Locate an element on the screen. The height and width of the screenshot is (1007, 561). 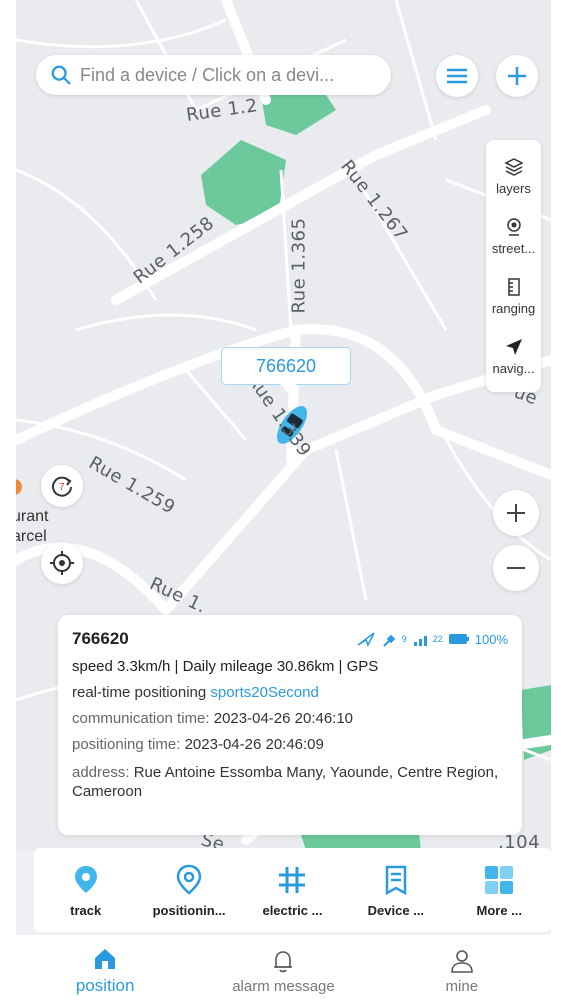
refresh-countdown: 7 is located at coordinates (62, 487).